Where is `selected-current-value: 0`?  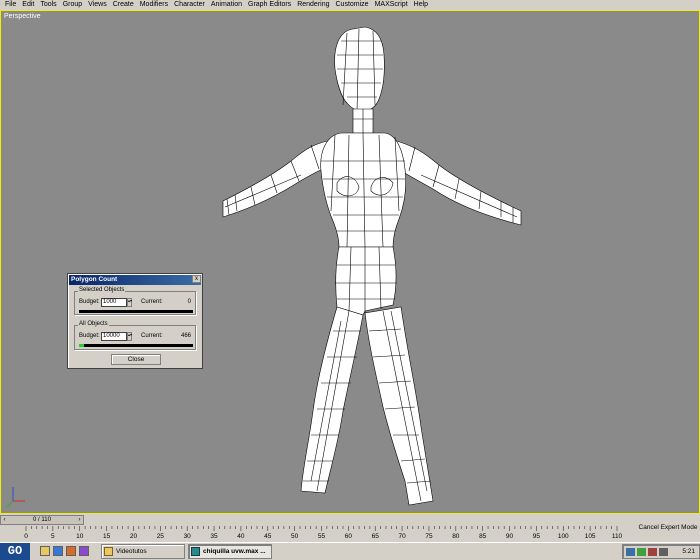
selected-current-value: 0 is located at coordinates (189, 302).